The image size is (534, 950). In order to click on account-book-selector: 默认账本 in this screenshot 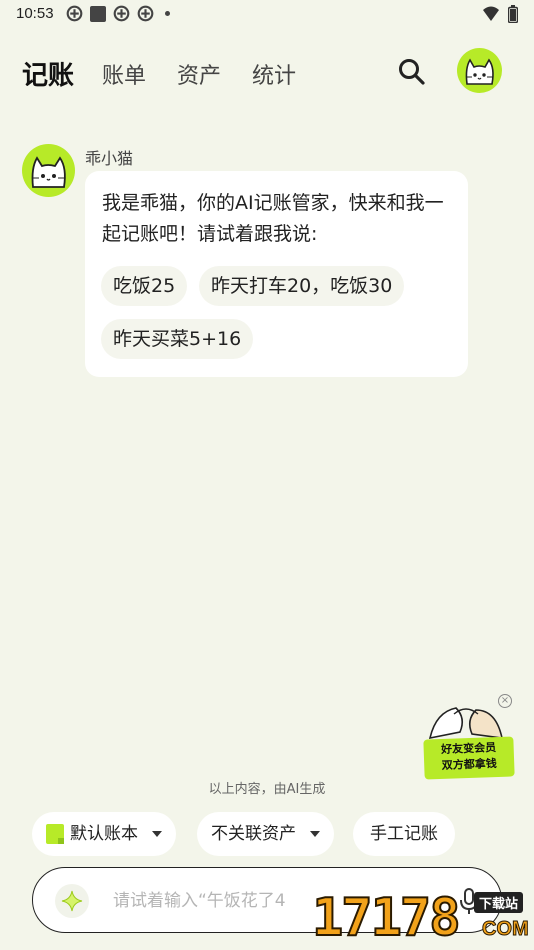, I will do `click(104, 834)`.